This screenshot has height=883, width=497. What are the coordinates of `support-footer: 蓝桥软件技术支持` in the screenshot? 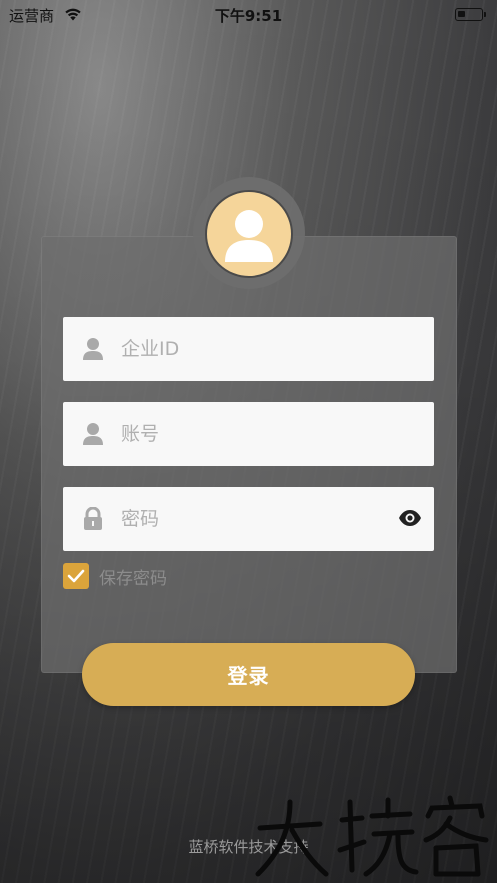 It's located at (248, 847).